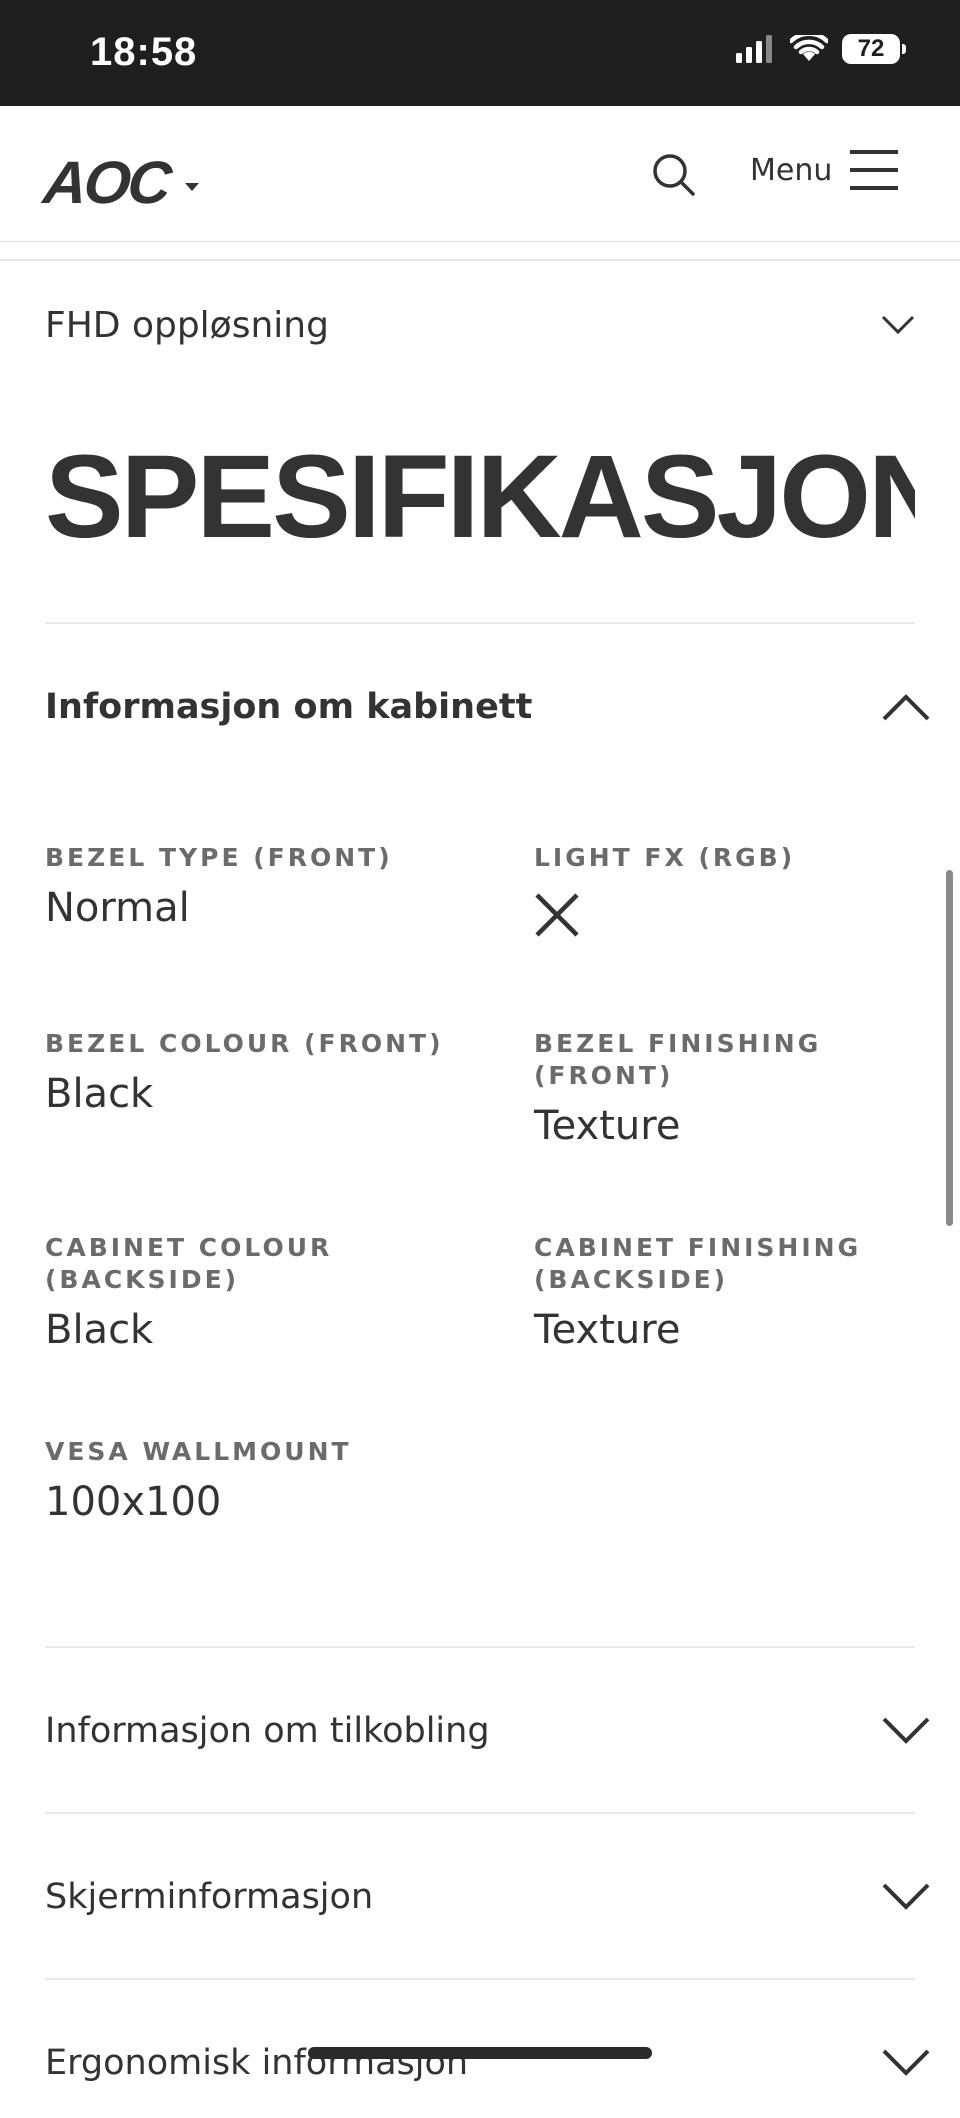 The image size is (960, 2118). I want to click on search-icon, so click(674, 175).